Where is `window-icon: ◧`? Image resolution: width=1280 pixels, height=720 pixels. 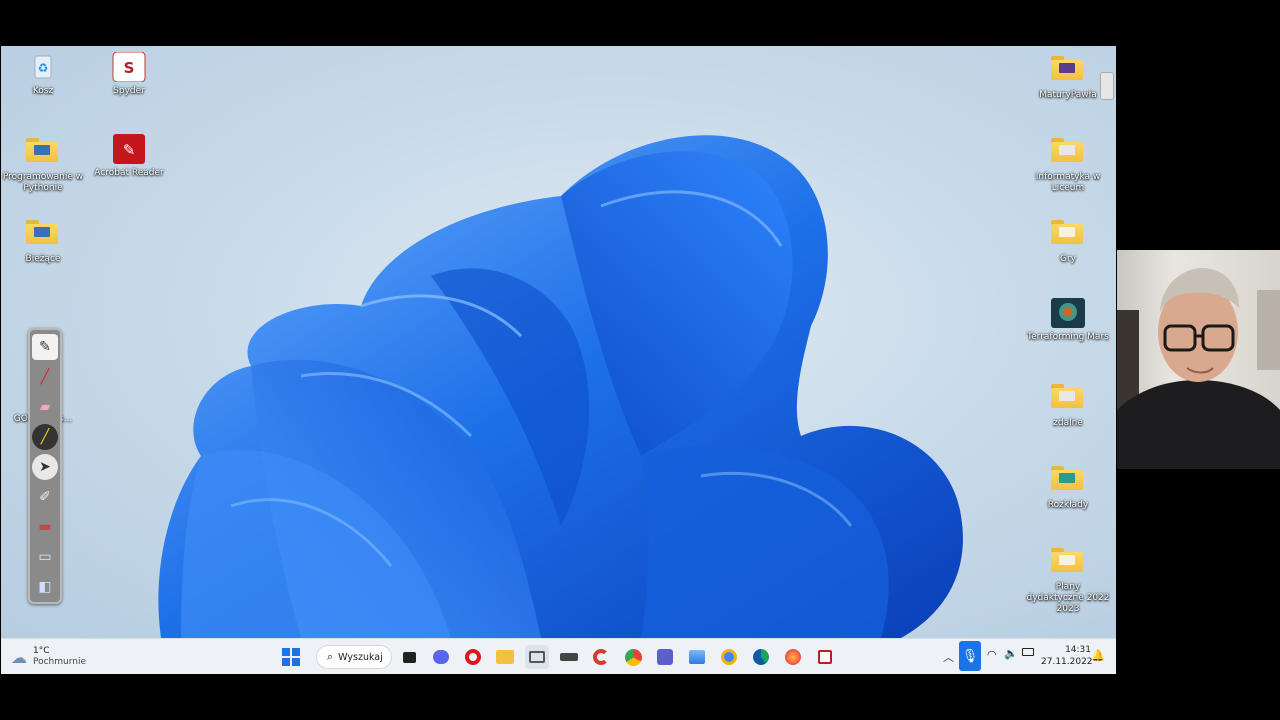 window-icon: ◧ is located at coordinates (45, 587).